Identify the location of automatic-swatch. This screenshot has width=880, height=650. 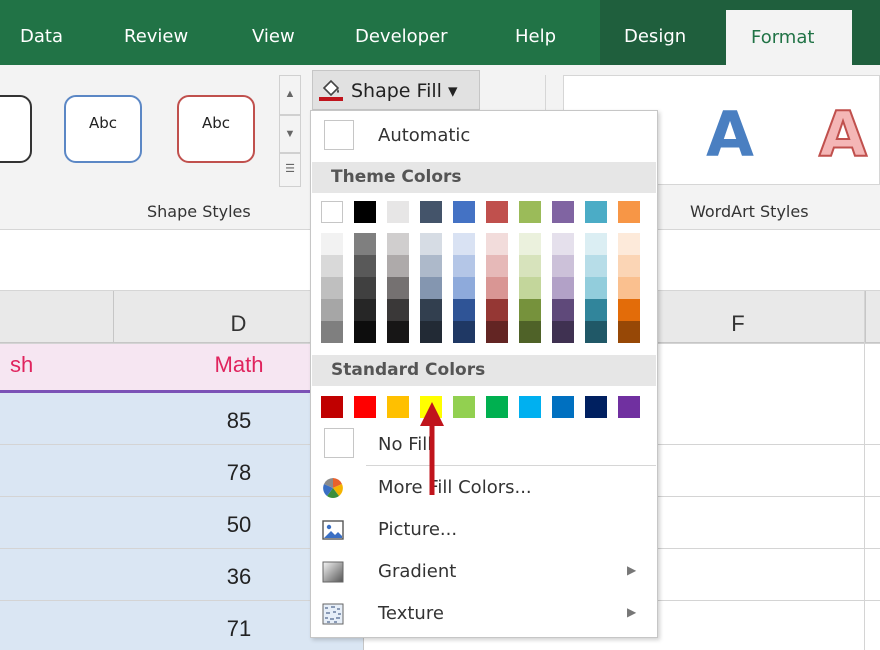
(339, 135).